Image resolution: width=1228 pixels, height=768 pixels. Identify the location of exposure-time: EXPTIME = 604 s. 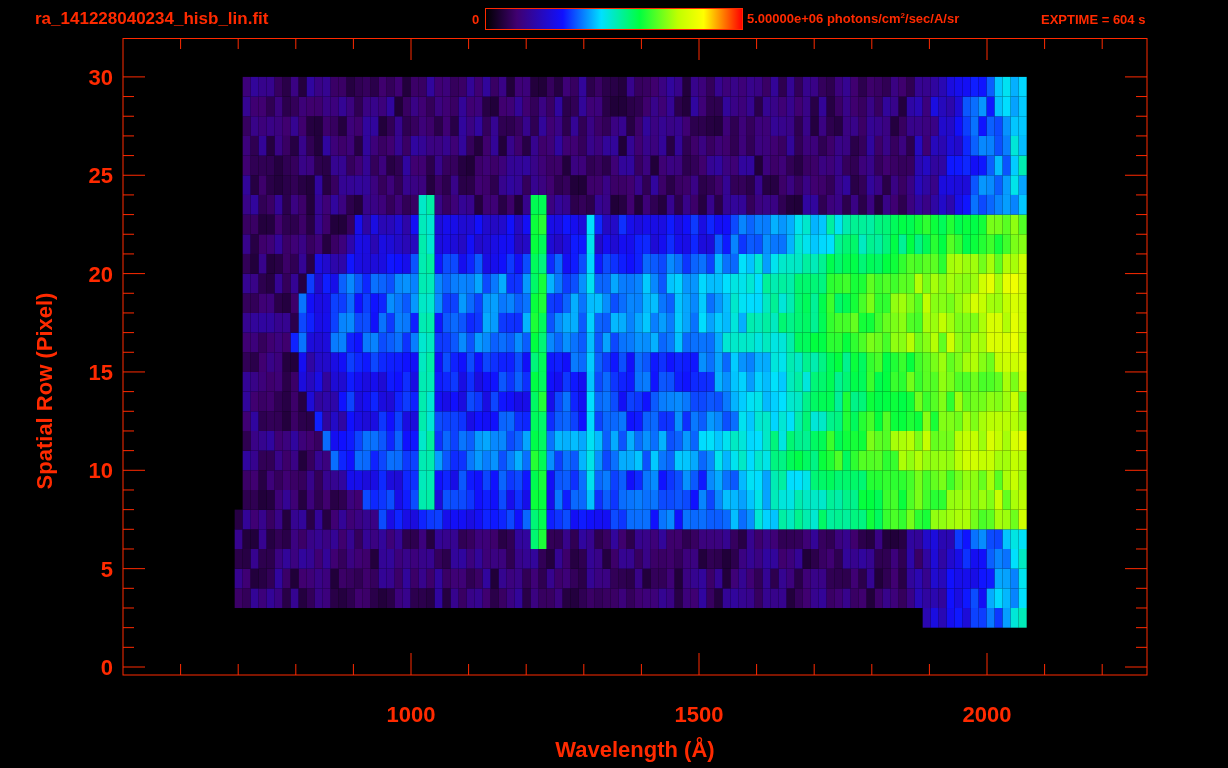
(1093, 19).